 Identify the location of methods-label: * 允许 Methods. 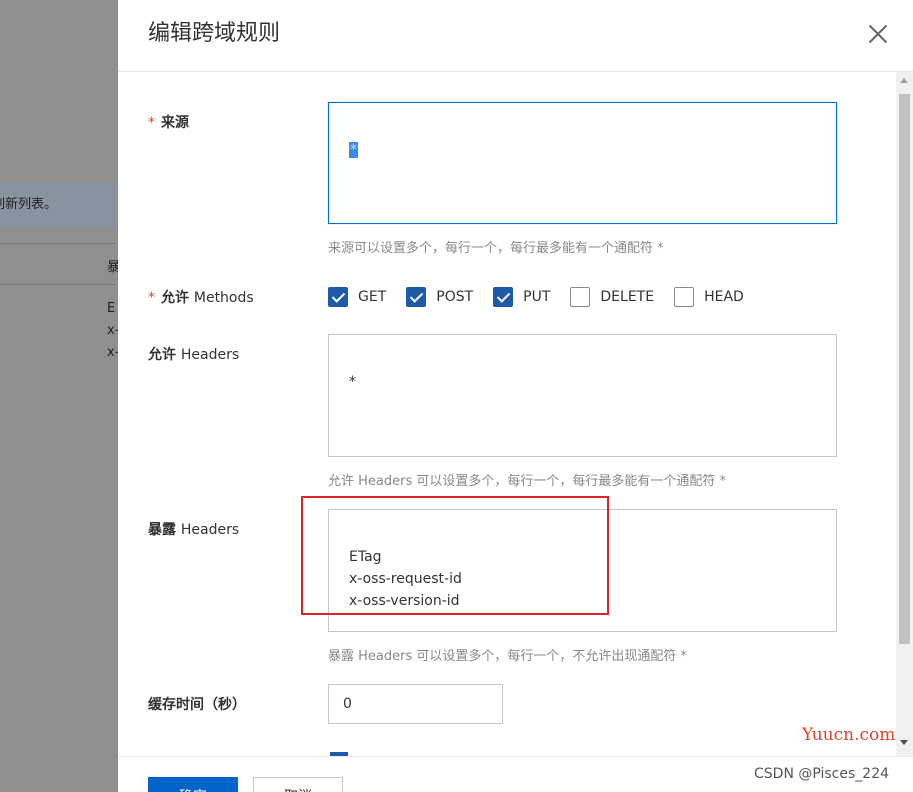
(201, 298).